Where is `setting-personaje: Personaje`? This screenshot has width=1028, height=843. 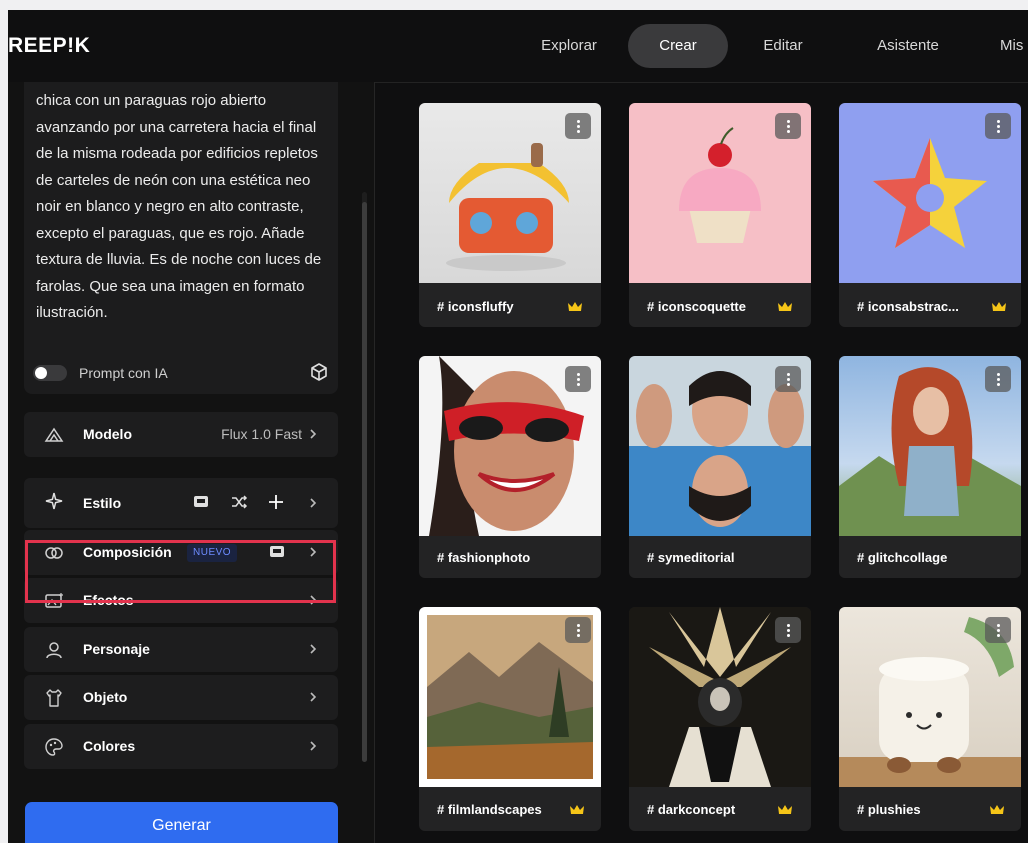
setting-personaje: Personaje is located at coordinates (181, 649).